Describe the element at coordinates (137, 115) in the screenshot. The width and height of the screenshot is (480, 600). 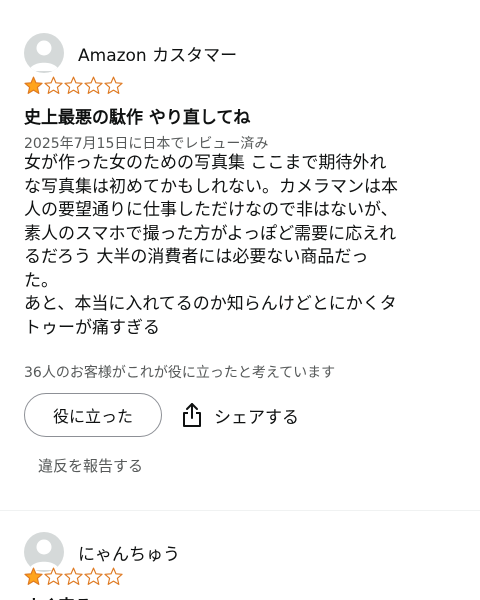
I see `review-title: 史上最悪の駄作 やり直してね` at that location.